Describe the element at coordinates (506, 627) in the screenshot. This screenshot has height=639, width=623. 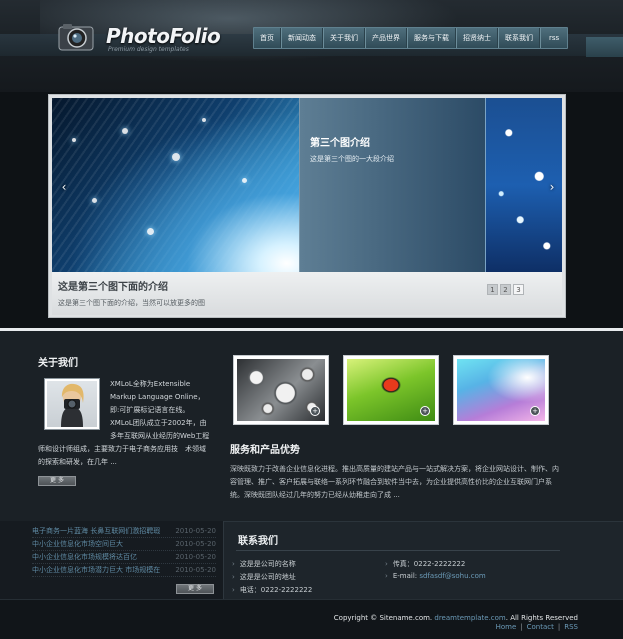
I see `footer-link-home: Home` at that location.